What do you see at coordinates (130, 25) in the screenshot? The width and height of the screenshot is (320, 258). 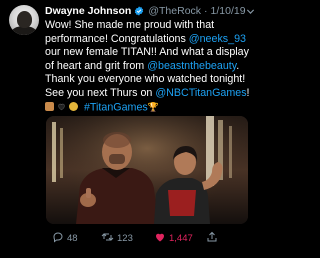 I see `tweet-text-segment: Wow! She made me proud with that` at bounding box center [130, 25].